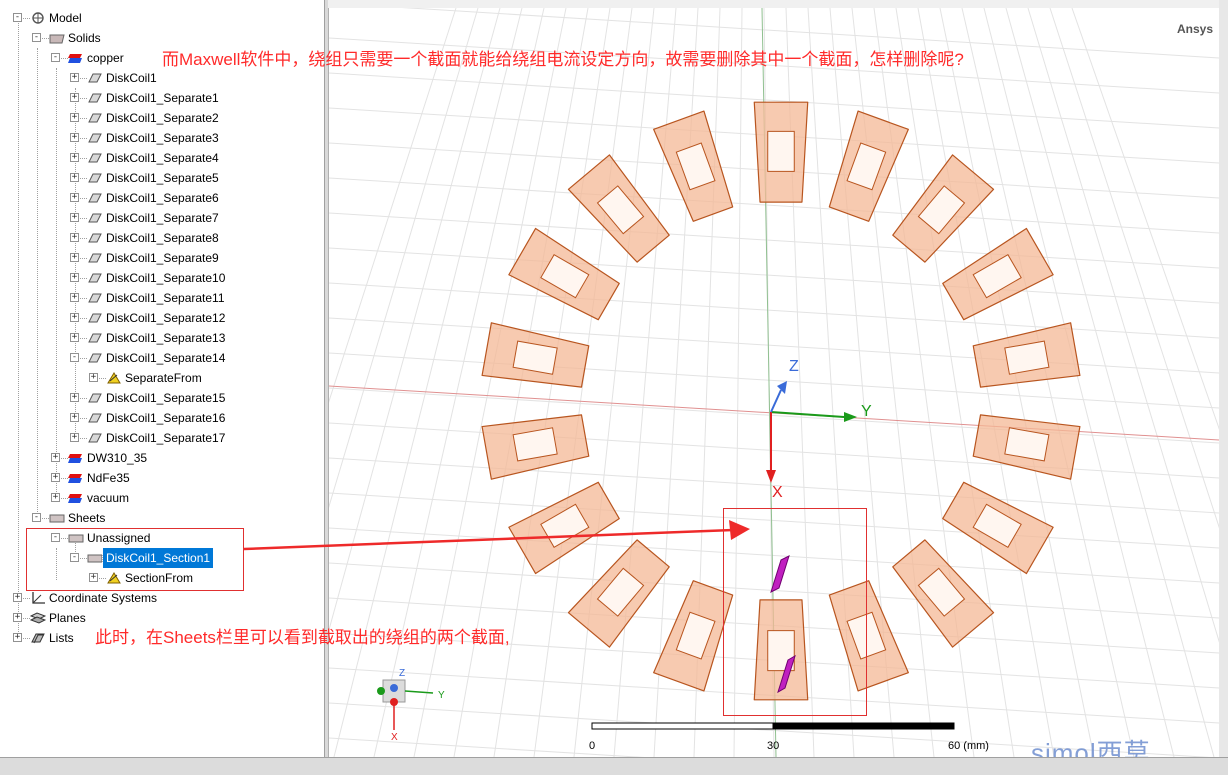 The image size is (1228, 775). I want to click on tree-item-sep15: + DiskCoil1_Separate15, so click(162, 398).